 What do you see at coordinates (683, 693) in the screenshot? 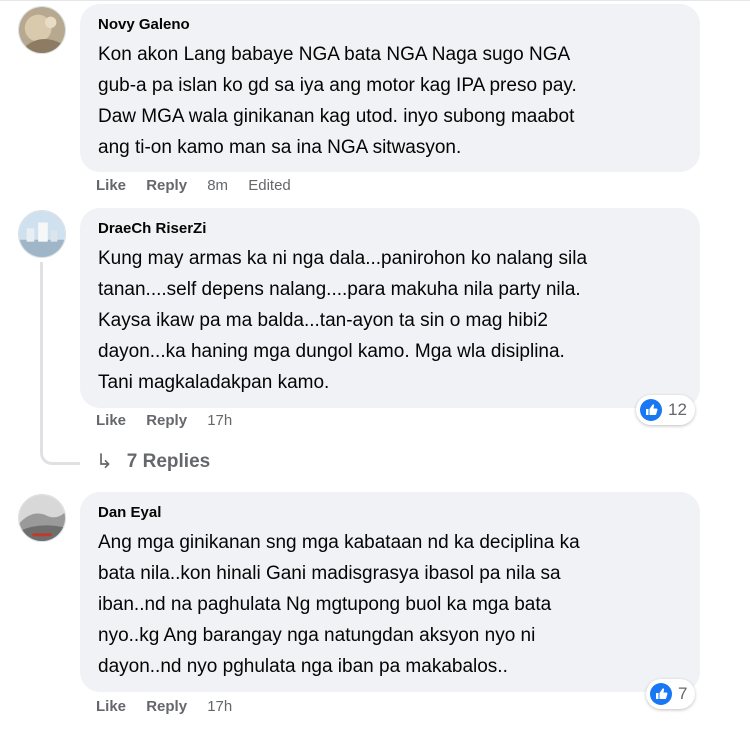
I see `reaction-count: 7` at bounding box center [683, 693].